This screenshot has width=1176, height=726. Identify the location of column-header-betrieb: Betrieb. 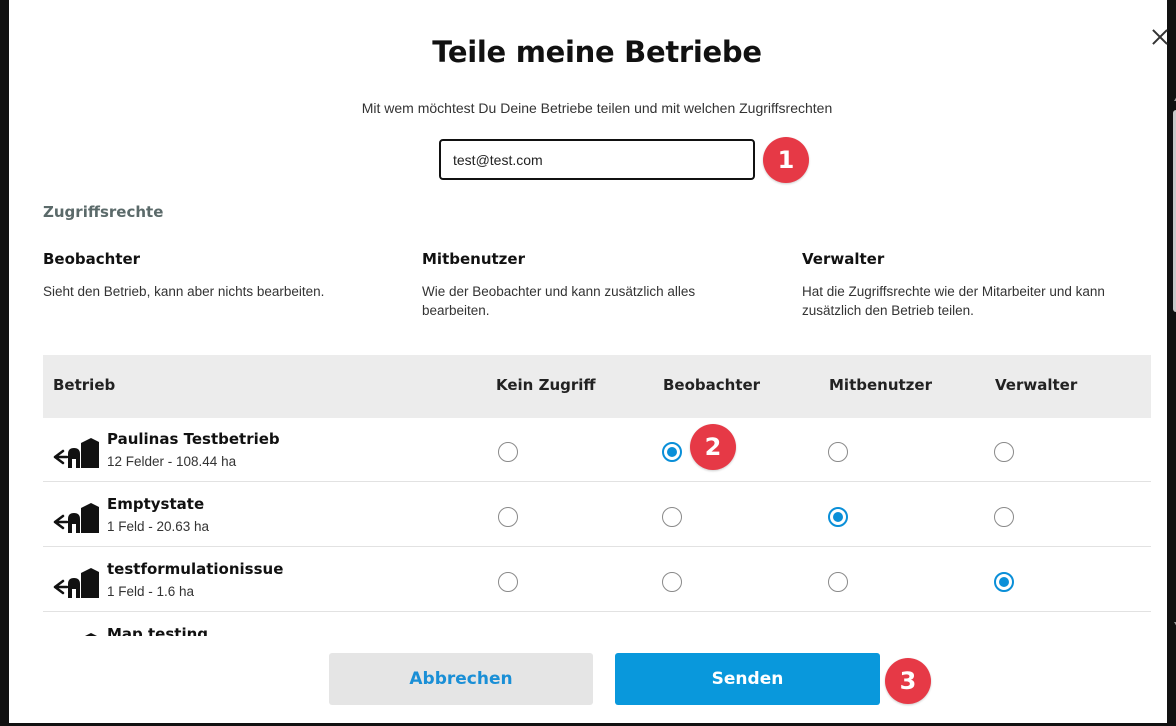
(84, 385).